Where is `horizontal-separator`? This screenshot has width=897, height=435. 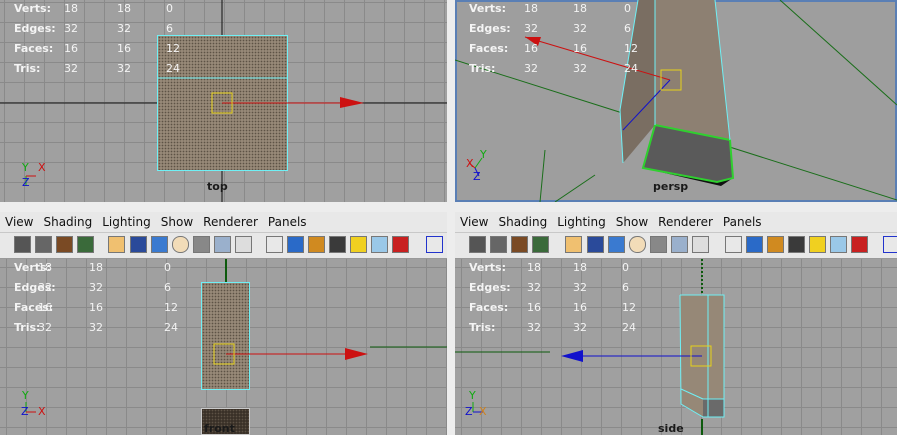
horizontal-separator is located at coordinates (448, 207).